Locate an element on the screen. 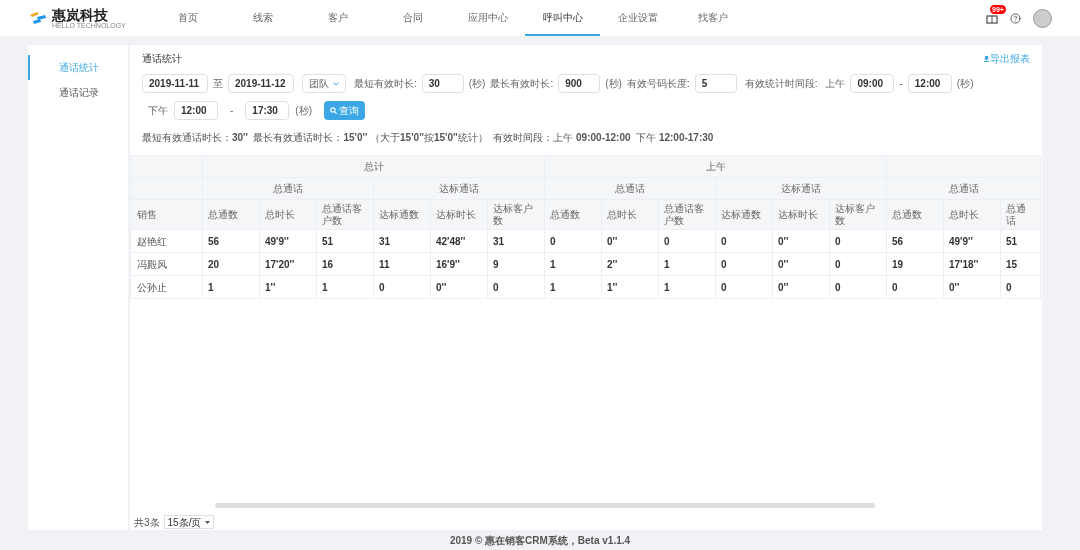 The height and width of the screenshot is (550, 1080). table-cell: 17'20'' is located at coordinates (280, 264).